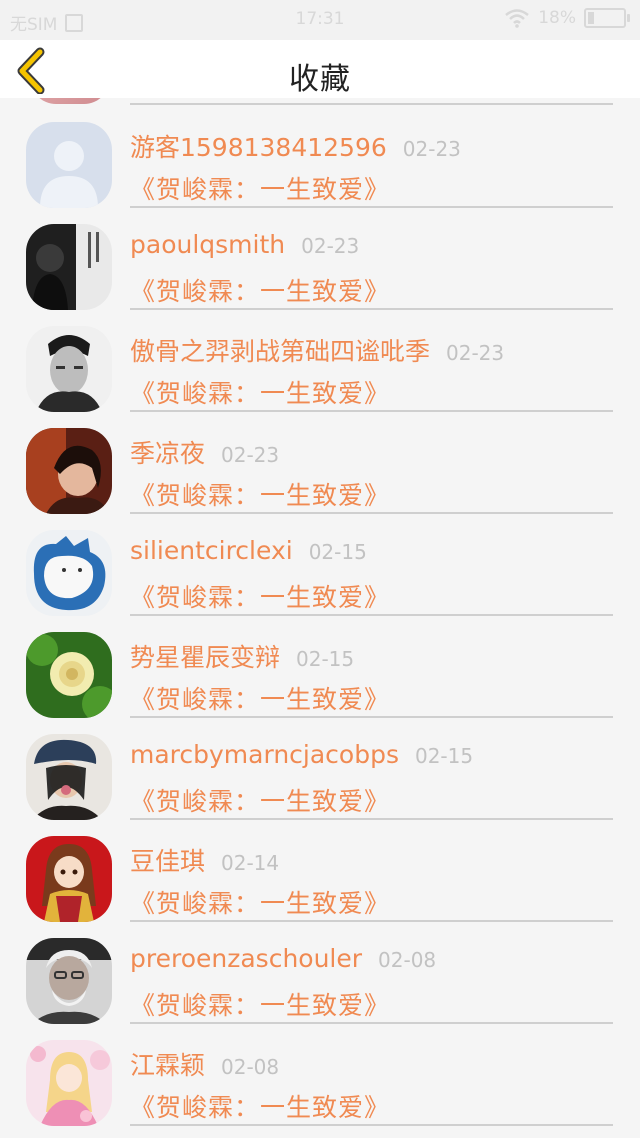 The width and height of the screenshot is (640, 1138). Describe the element at coordinates (320, 79) in the screenshot. I see `page-title: 收藏` at that location.